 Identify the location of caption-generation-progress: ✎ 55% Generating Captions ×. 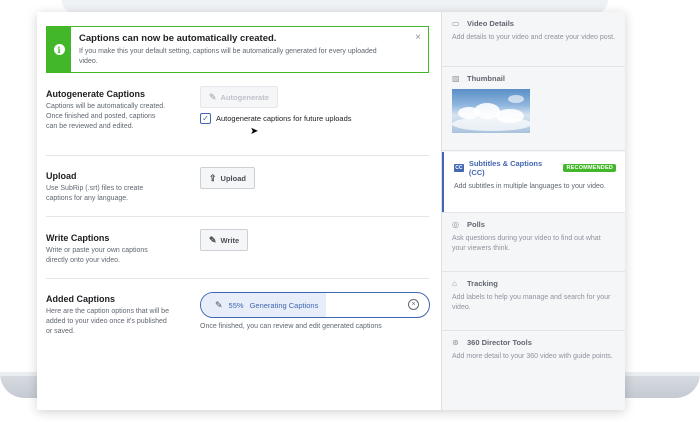
(315, 305).